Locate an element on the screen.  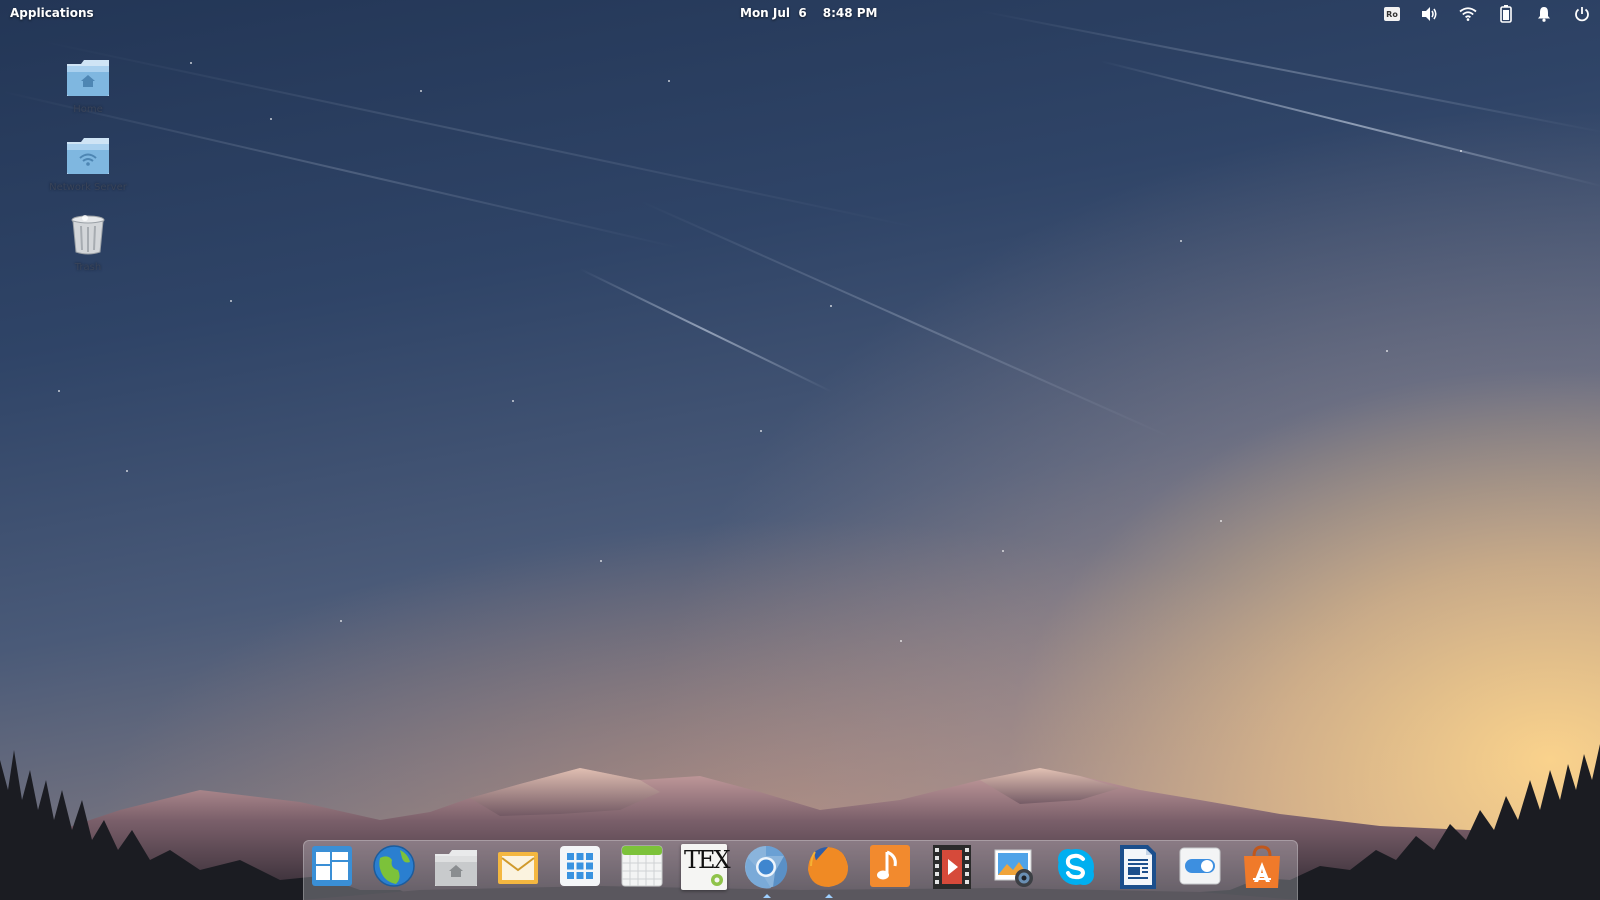
skype-icon is located at coordinates (1076, 867).